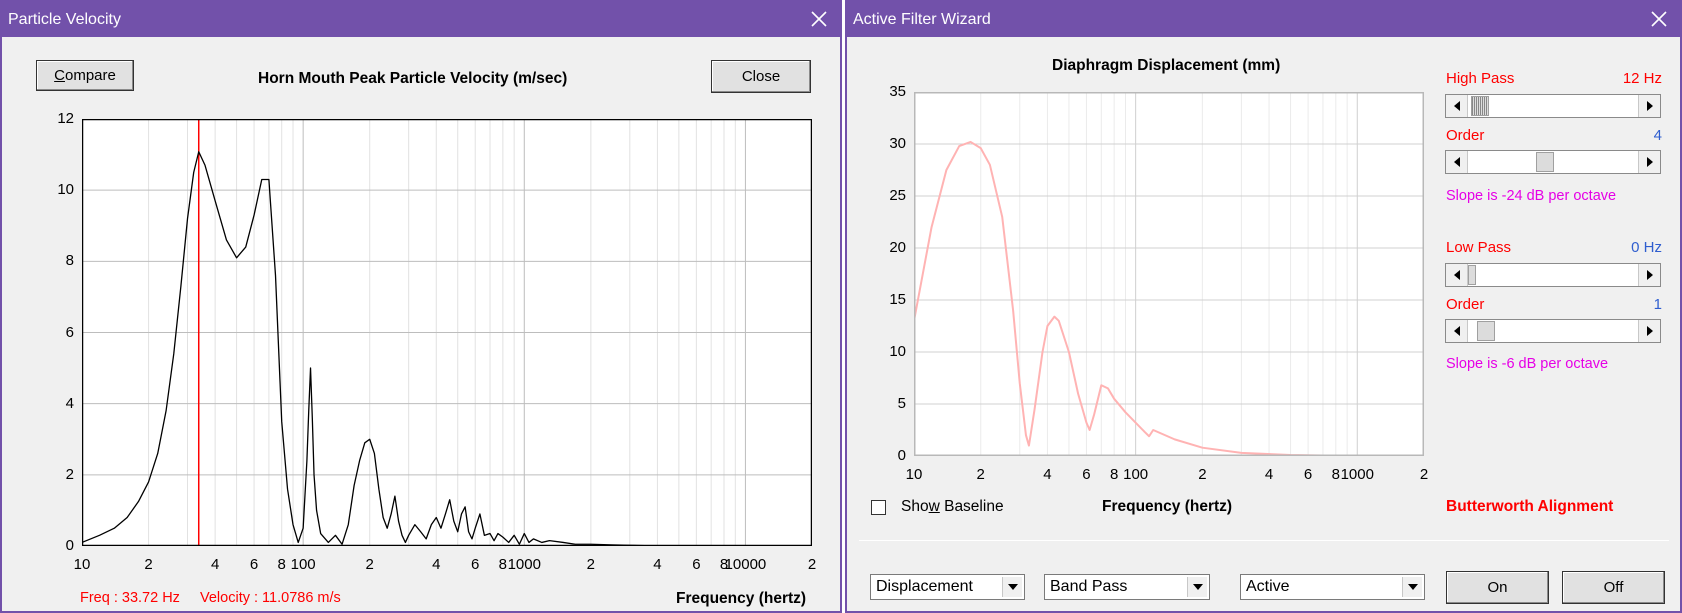  What do you see at coordinates (971, 506) in the screenshot?
I see `show-baseline-rest: Baseline` at bounding box center [971, 506].